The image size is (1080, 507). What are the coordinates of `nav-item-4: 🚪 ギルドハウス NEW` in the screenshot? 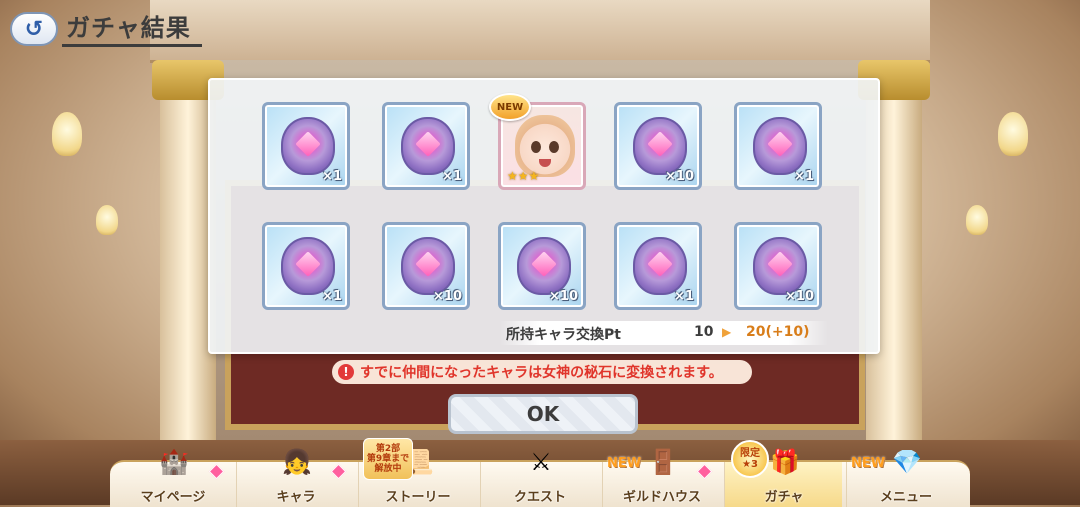 It's located at (661, 477).